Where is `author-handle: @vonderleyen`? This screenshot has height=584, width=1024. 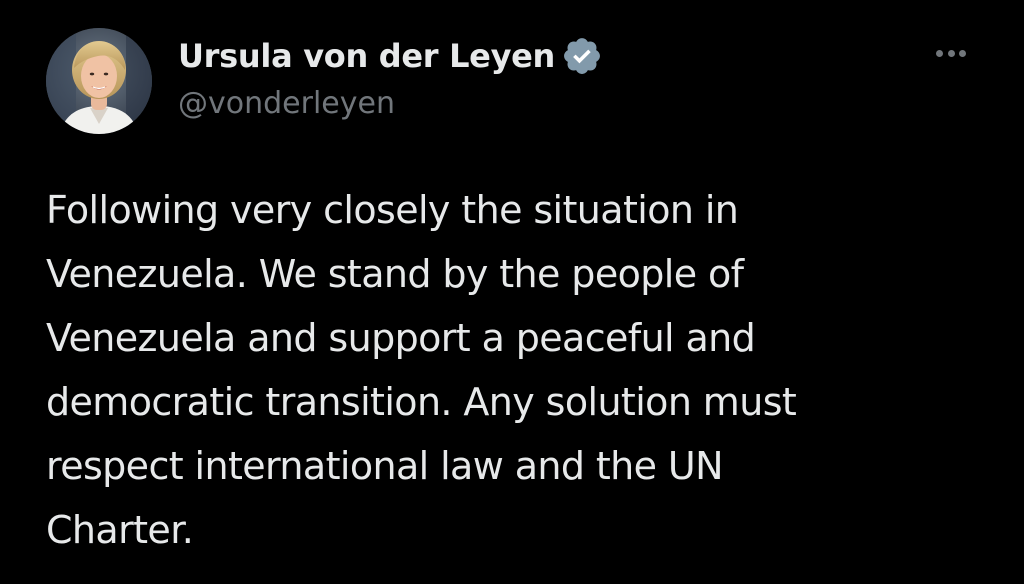
author-handle: @vonderleyen is located at coordinates (286, 103).